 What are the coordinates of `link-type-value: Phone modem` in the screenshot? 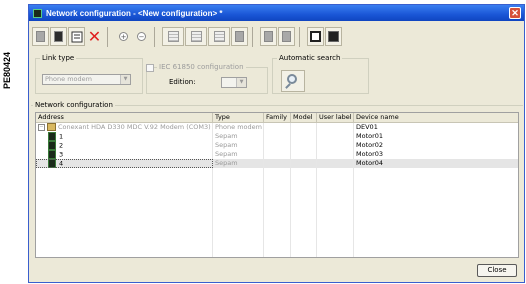 It's located at (68, 79).